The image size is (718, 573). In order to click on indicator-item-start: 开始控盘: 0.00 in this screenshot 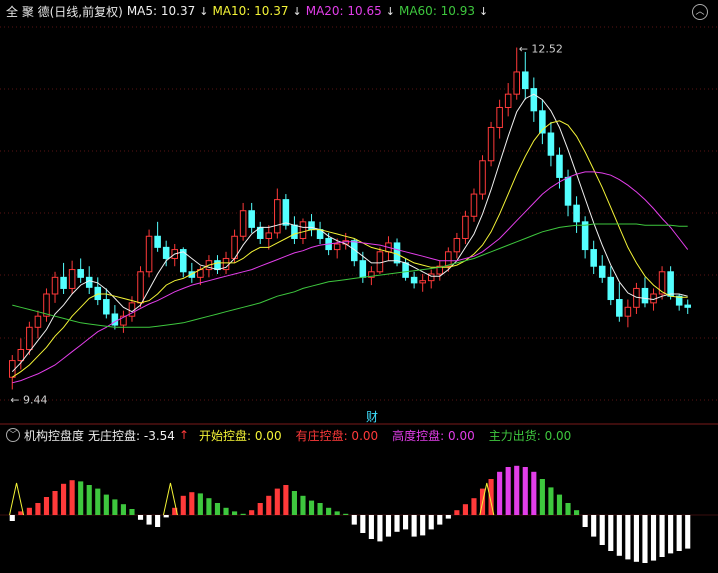, I will do `click(240, 435)`.